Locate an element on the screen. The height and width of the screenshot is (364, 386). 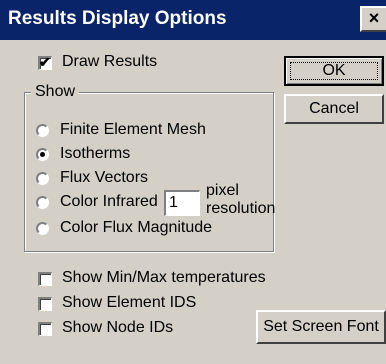
show-node-ids-label: Show Node IDs is located at coordinates (118, 327).